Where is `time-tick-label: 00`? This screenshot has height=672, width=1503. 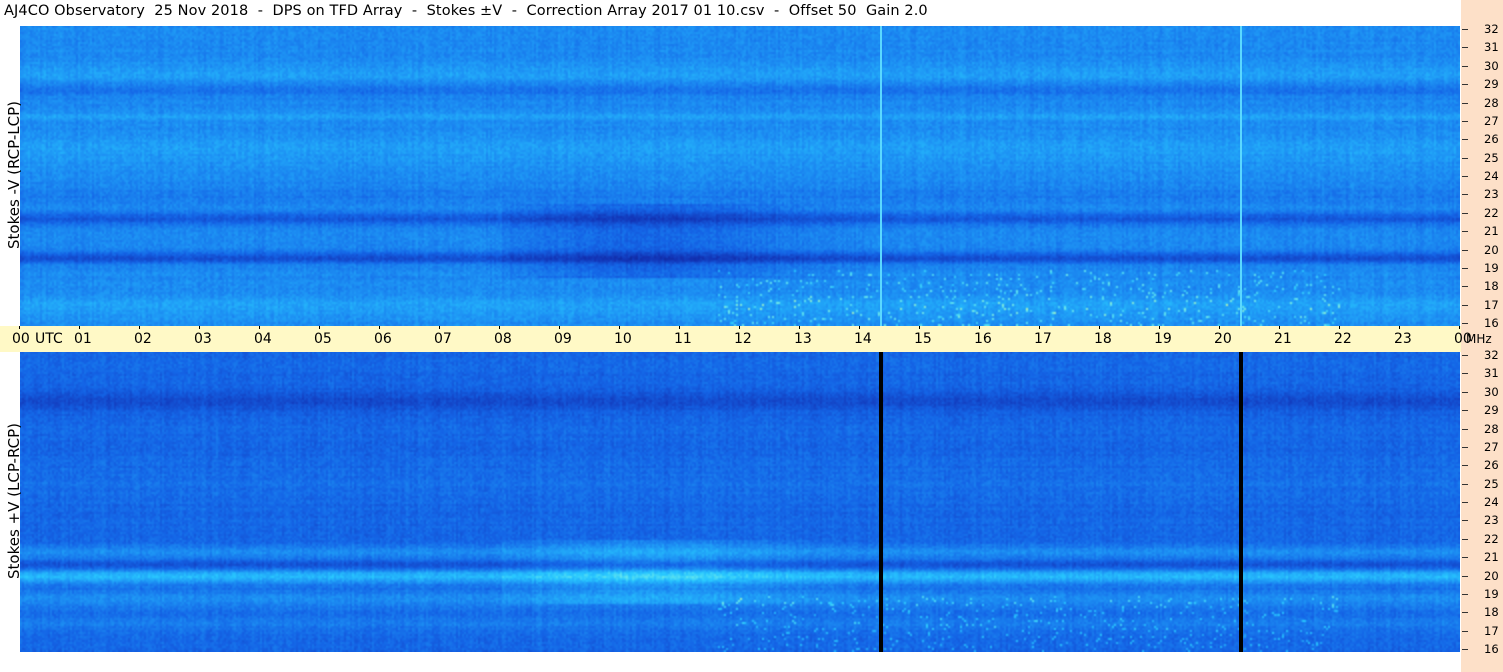
time-tick-label: 00 is located at coordinates (21, 339).